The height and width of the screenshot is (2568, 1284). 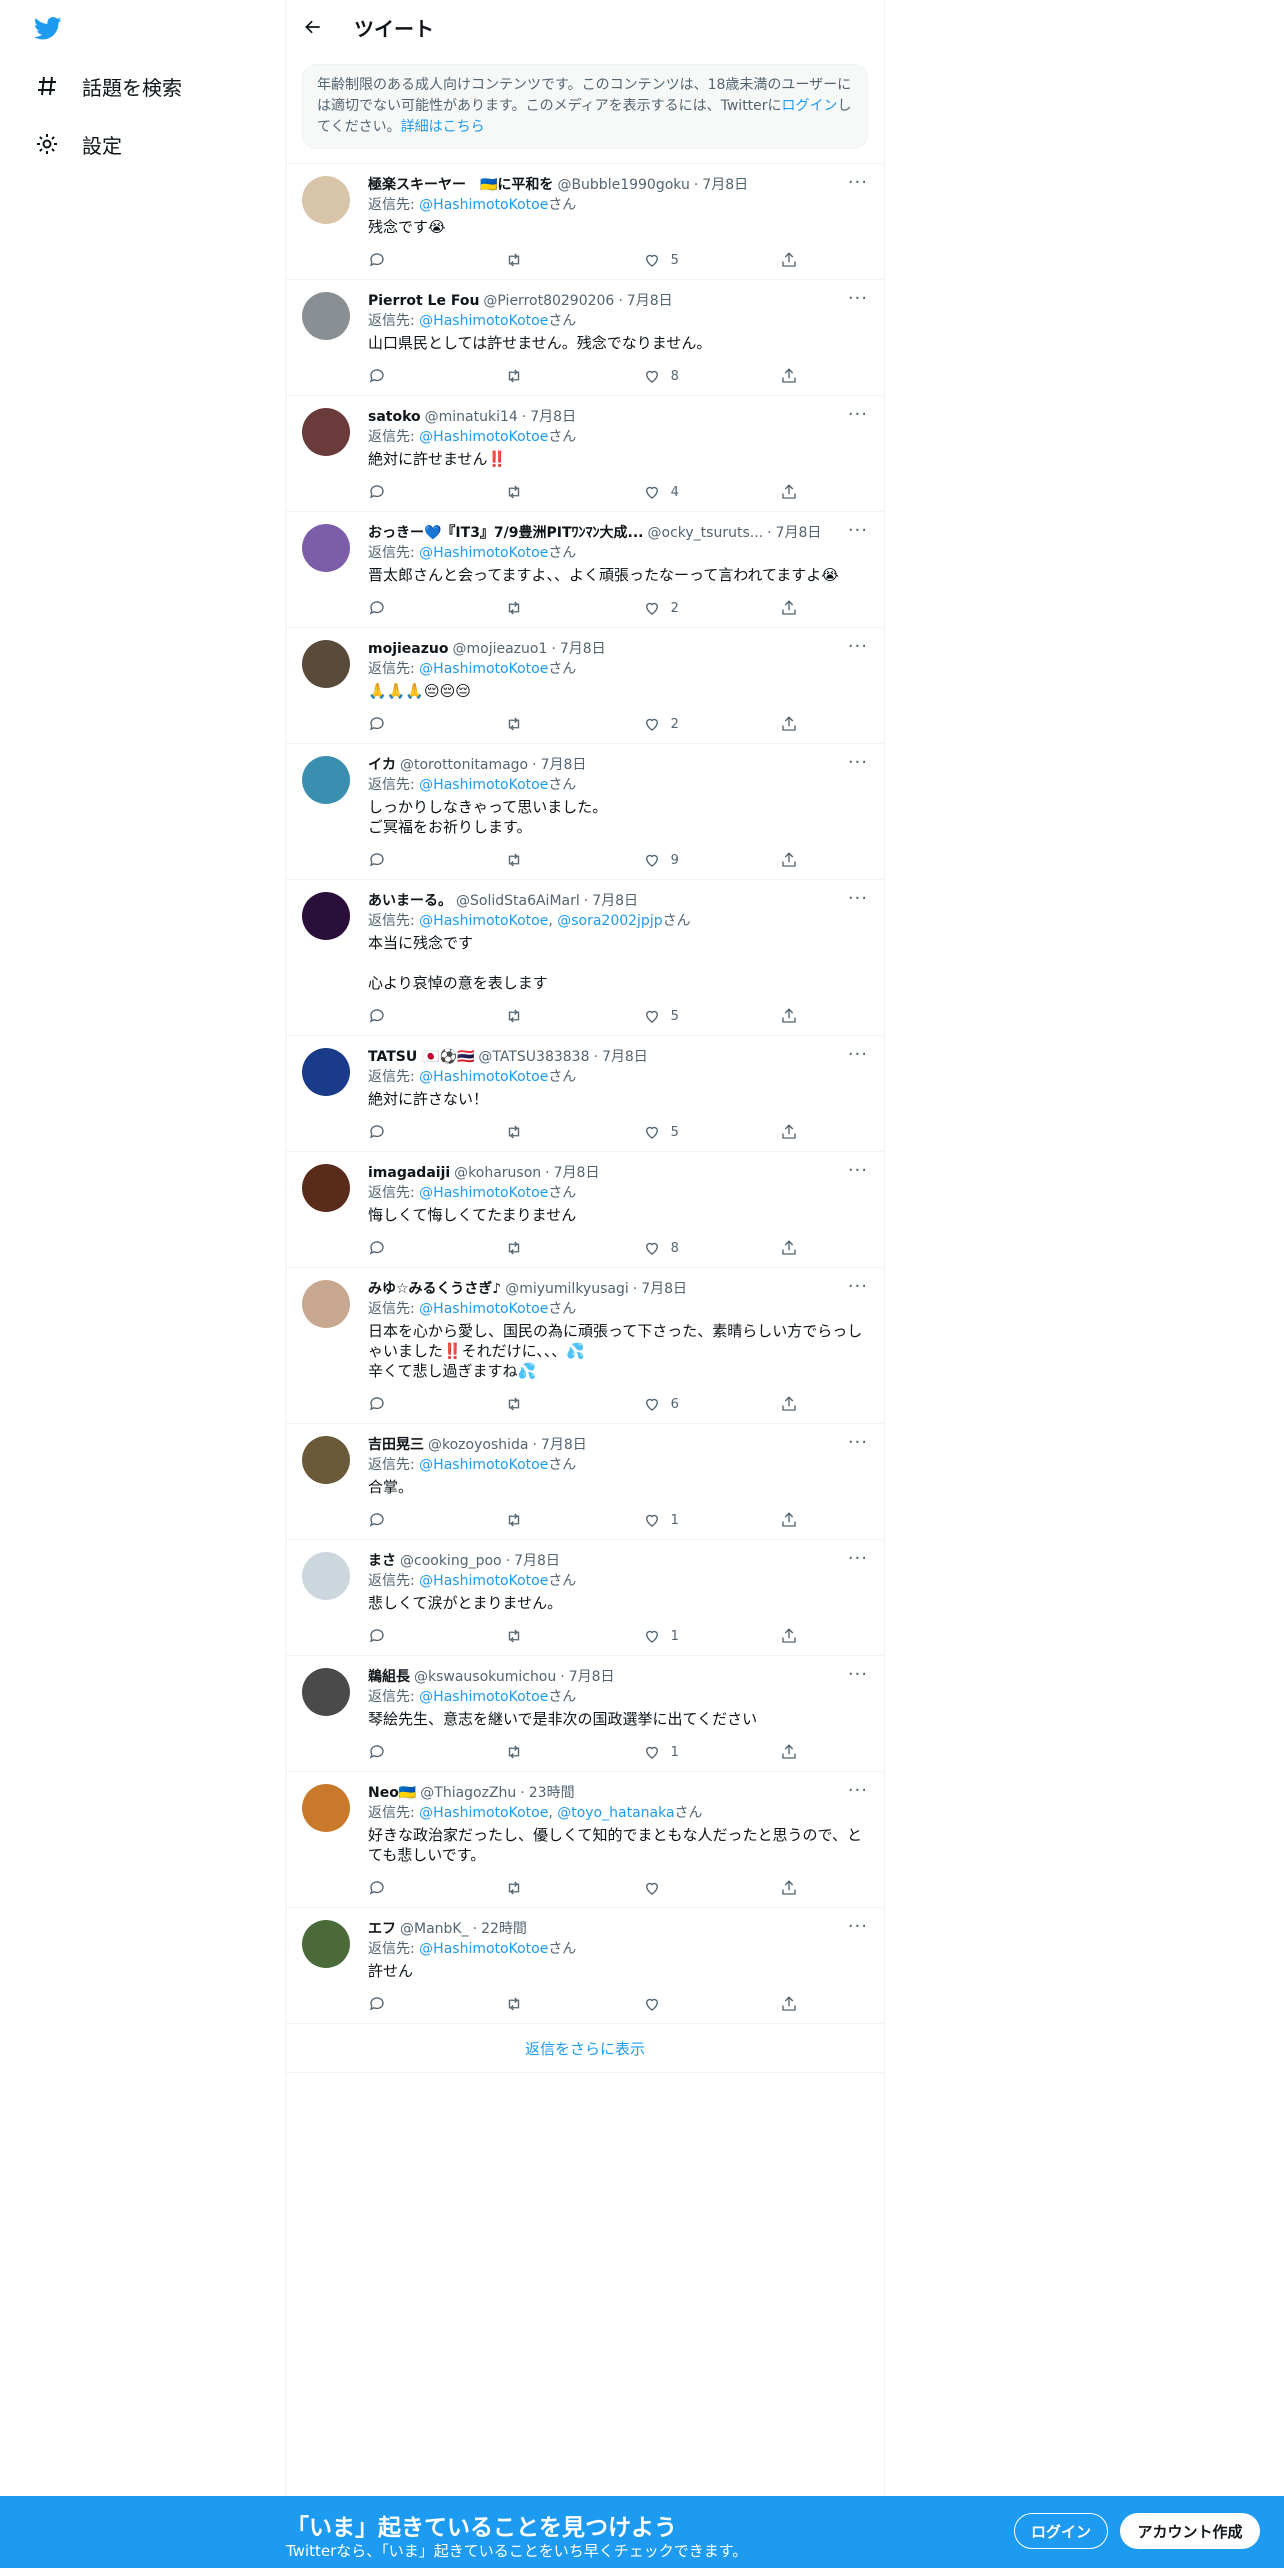 What do you see at coordinates (313, 27) in the screenshot?
I see `back-arrow-icon` at bounding box center [313, 27].